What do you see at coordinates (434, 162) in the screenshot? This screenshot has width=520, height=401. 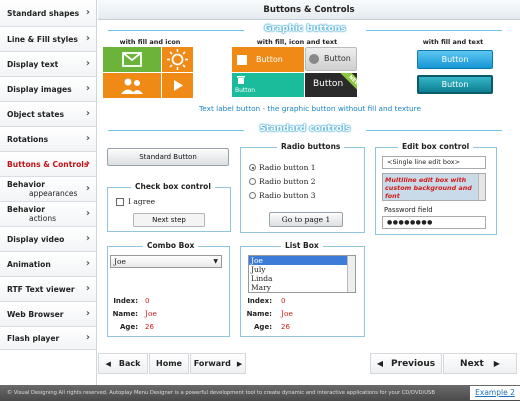 I see `single-line-input: <Single line edit box>` at bounding box center [434, 162].